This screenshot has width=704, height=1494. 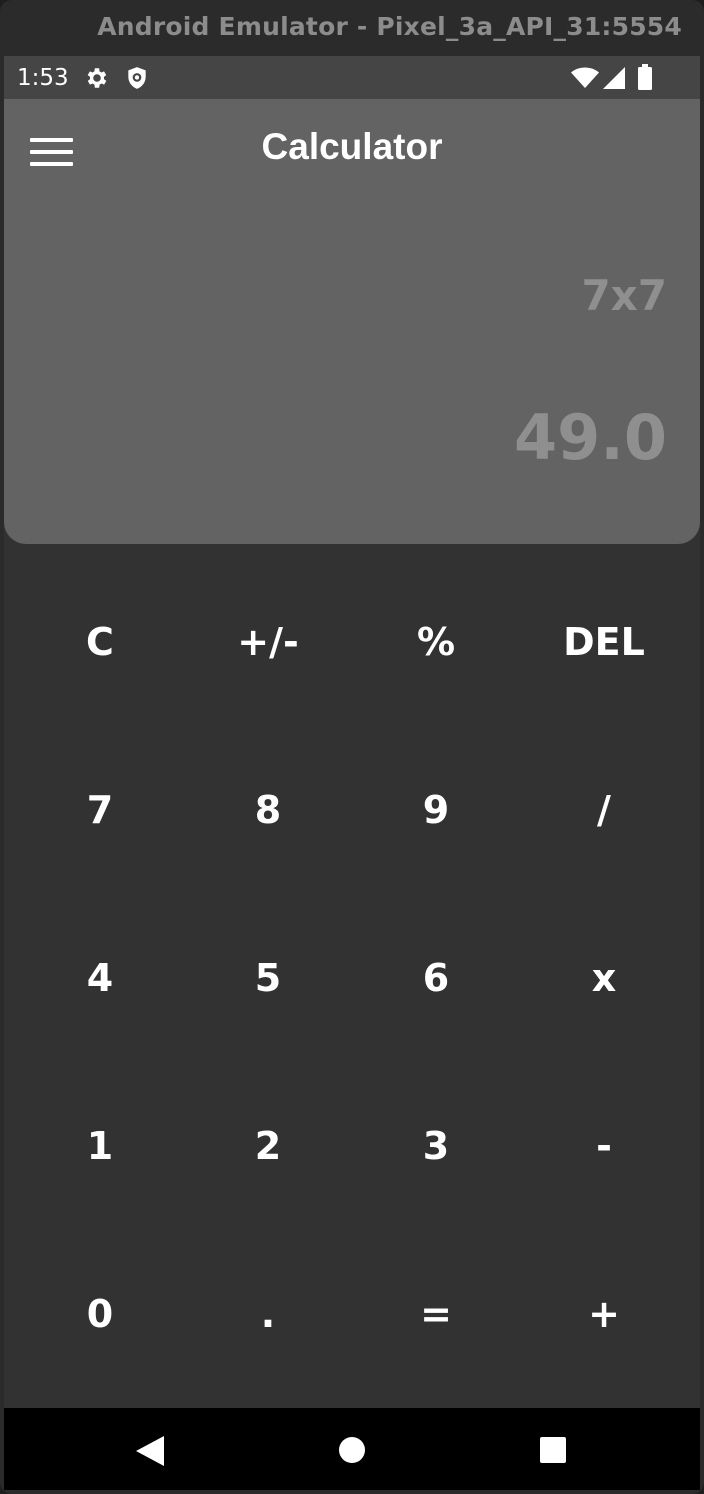 What do you see at coordinates (590, 437) in the screenshot?
I see `result-display: 49.0` at bounding box center [590, 437].